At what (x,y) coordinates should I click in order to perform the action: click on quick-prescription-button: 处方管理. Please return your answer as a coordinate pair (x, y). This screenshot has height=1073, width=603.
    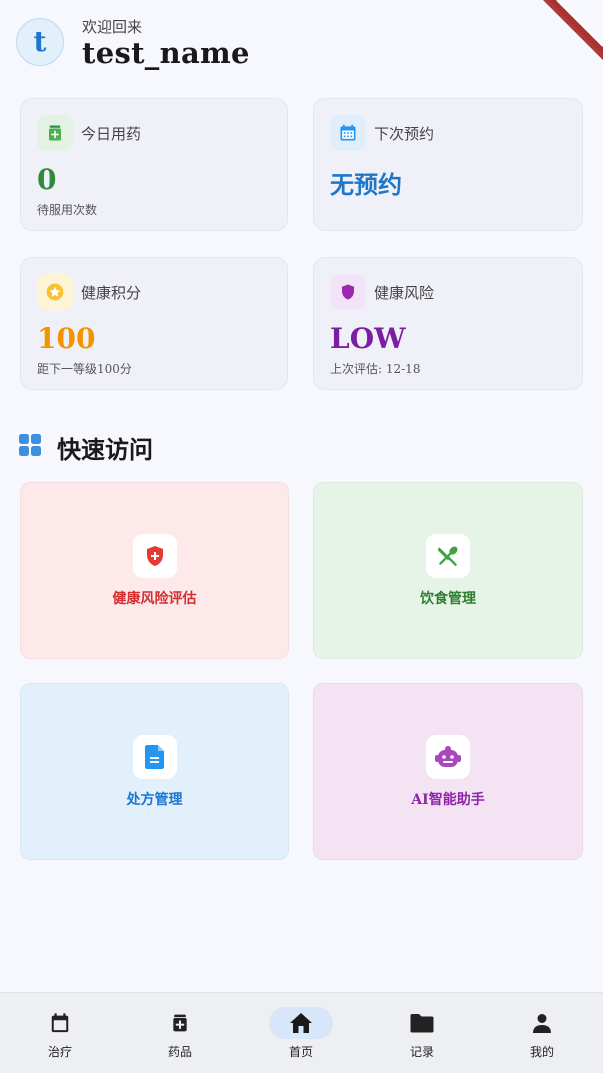
    Looking at the image, I should click on (154, 771).